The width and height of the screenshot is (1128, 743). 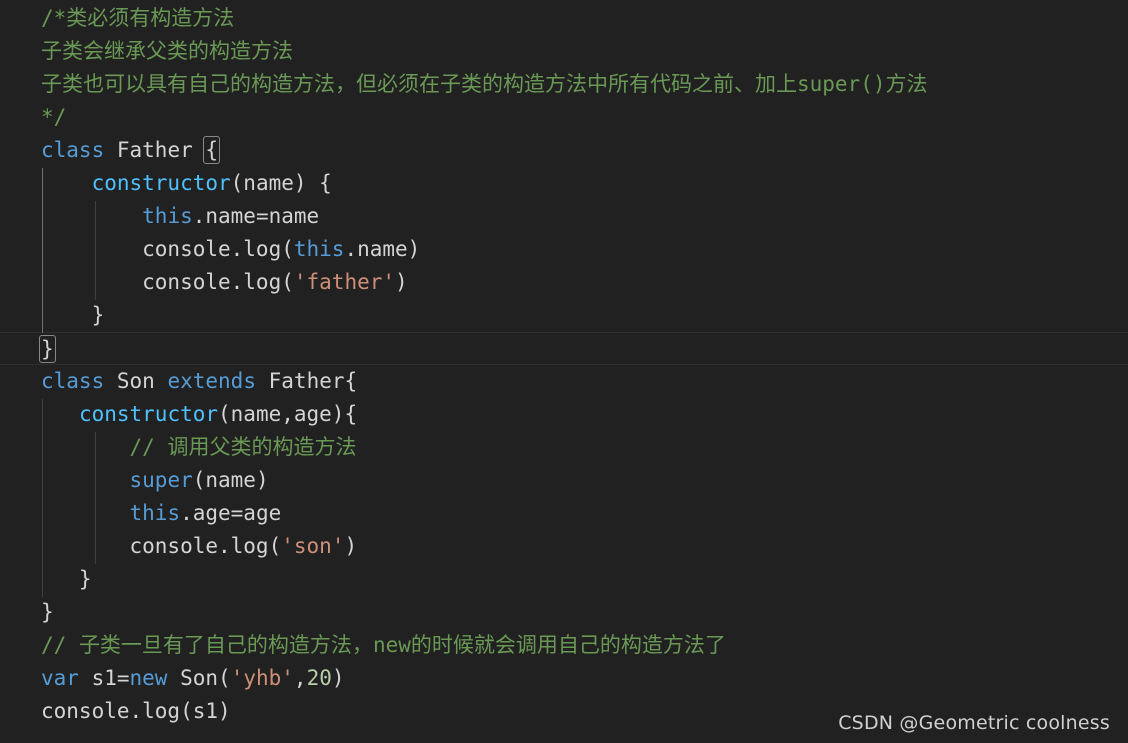 I want to click on code-line: // 子类一旦有了自己的构造方法，new的时候就会调用自己的构造方法了, so click(x=564, y=645).